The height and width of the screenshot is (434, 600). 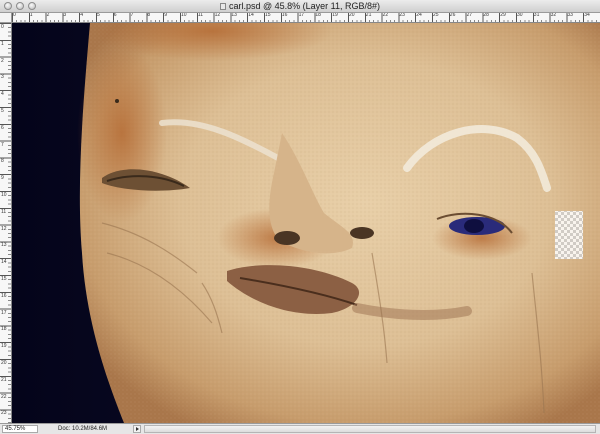 What do you see at coordinates (98, 15) in the screenshot?
I see `ruler-h-label: 5` at bounding box center [98, 15].